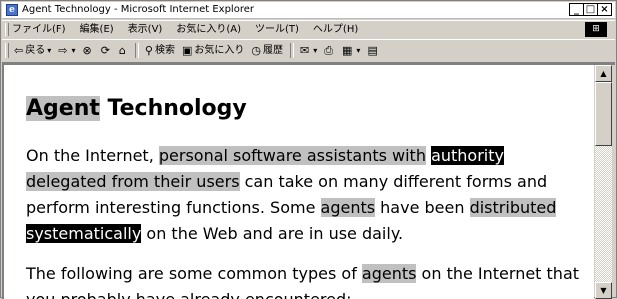 Image resolution: width=617 pixels, height=299 pixels. I want to click on maximize-button: □, so click(590, 9).